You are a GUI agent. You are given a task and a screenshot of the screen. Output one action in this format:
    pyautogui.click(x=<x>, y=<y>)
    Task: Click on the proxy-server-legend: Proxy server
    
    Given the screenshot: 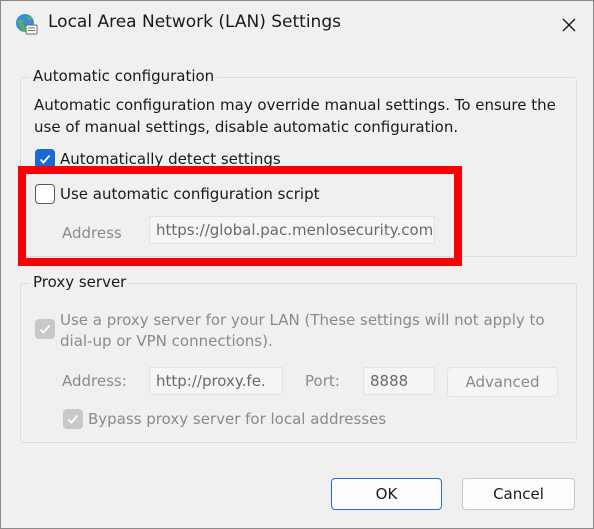 What is the action you would take?
    pyautogui.click(x=80, y=282)
    